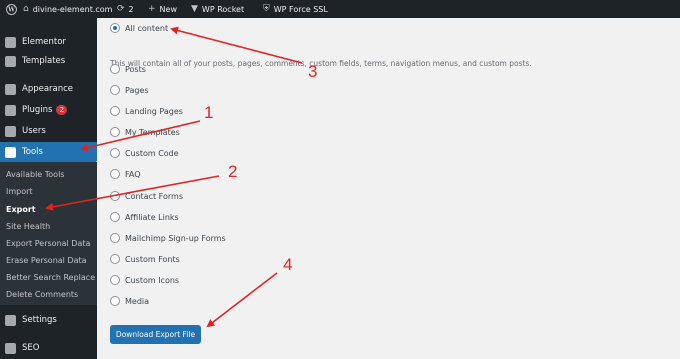  I want to click on radio-custom-code: Custom Code, so click(144, 153).